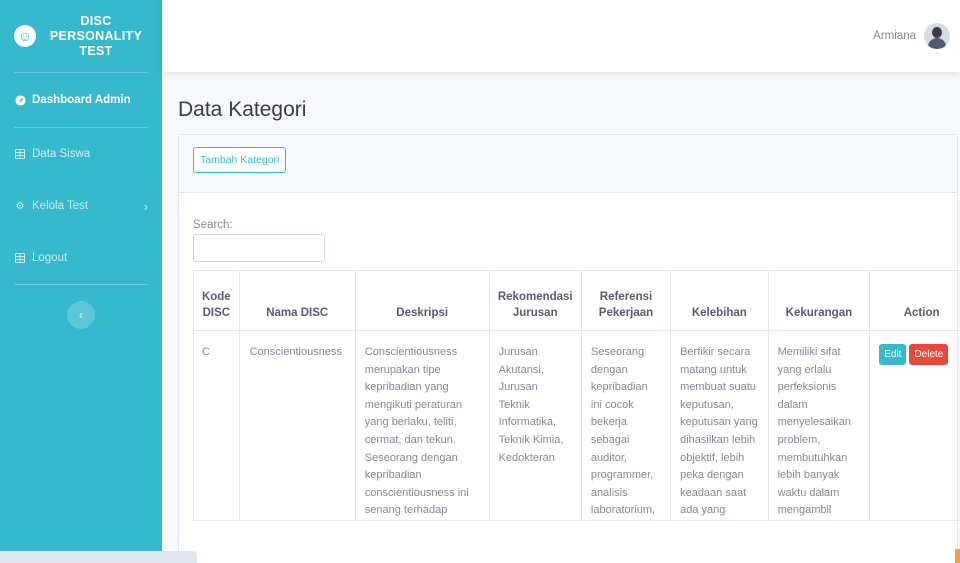 The image size is (960, 563). What do you see at coordinates (411, 457) in the screenshot?
I see `cell-line: Seseorang dengan` at bounding box center [411, 457].